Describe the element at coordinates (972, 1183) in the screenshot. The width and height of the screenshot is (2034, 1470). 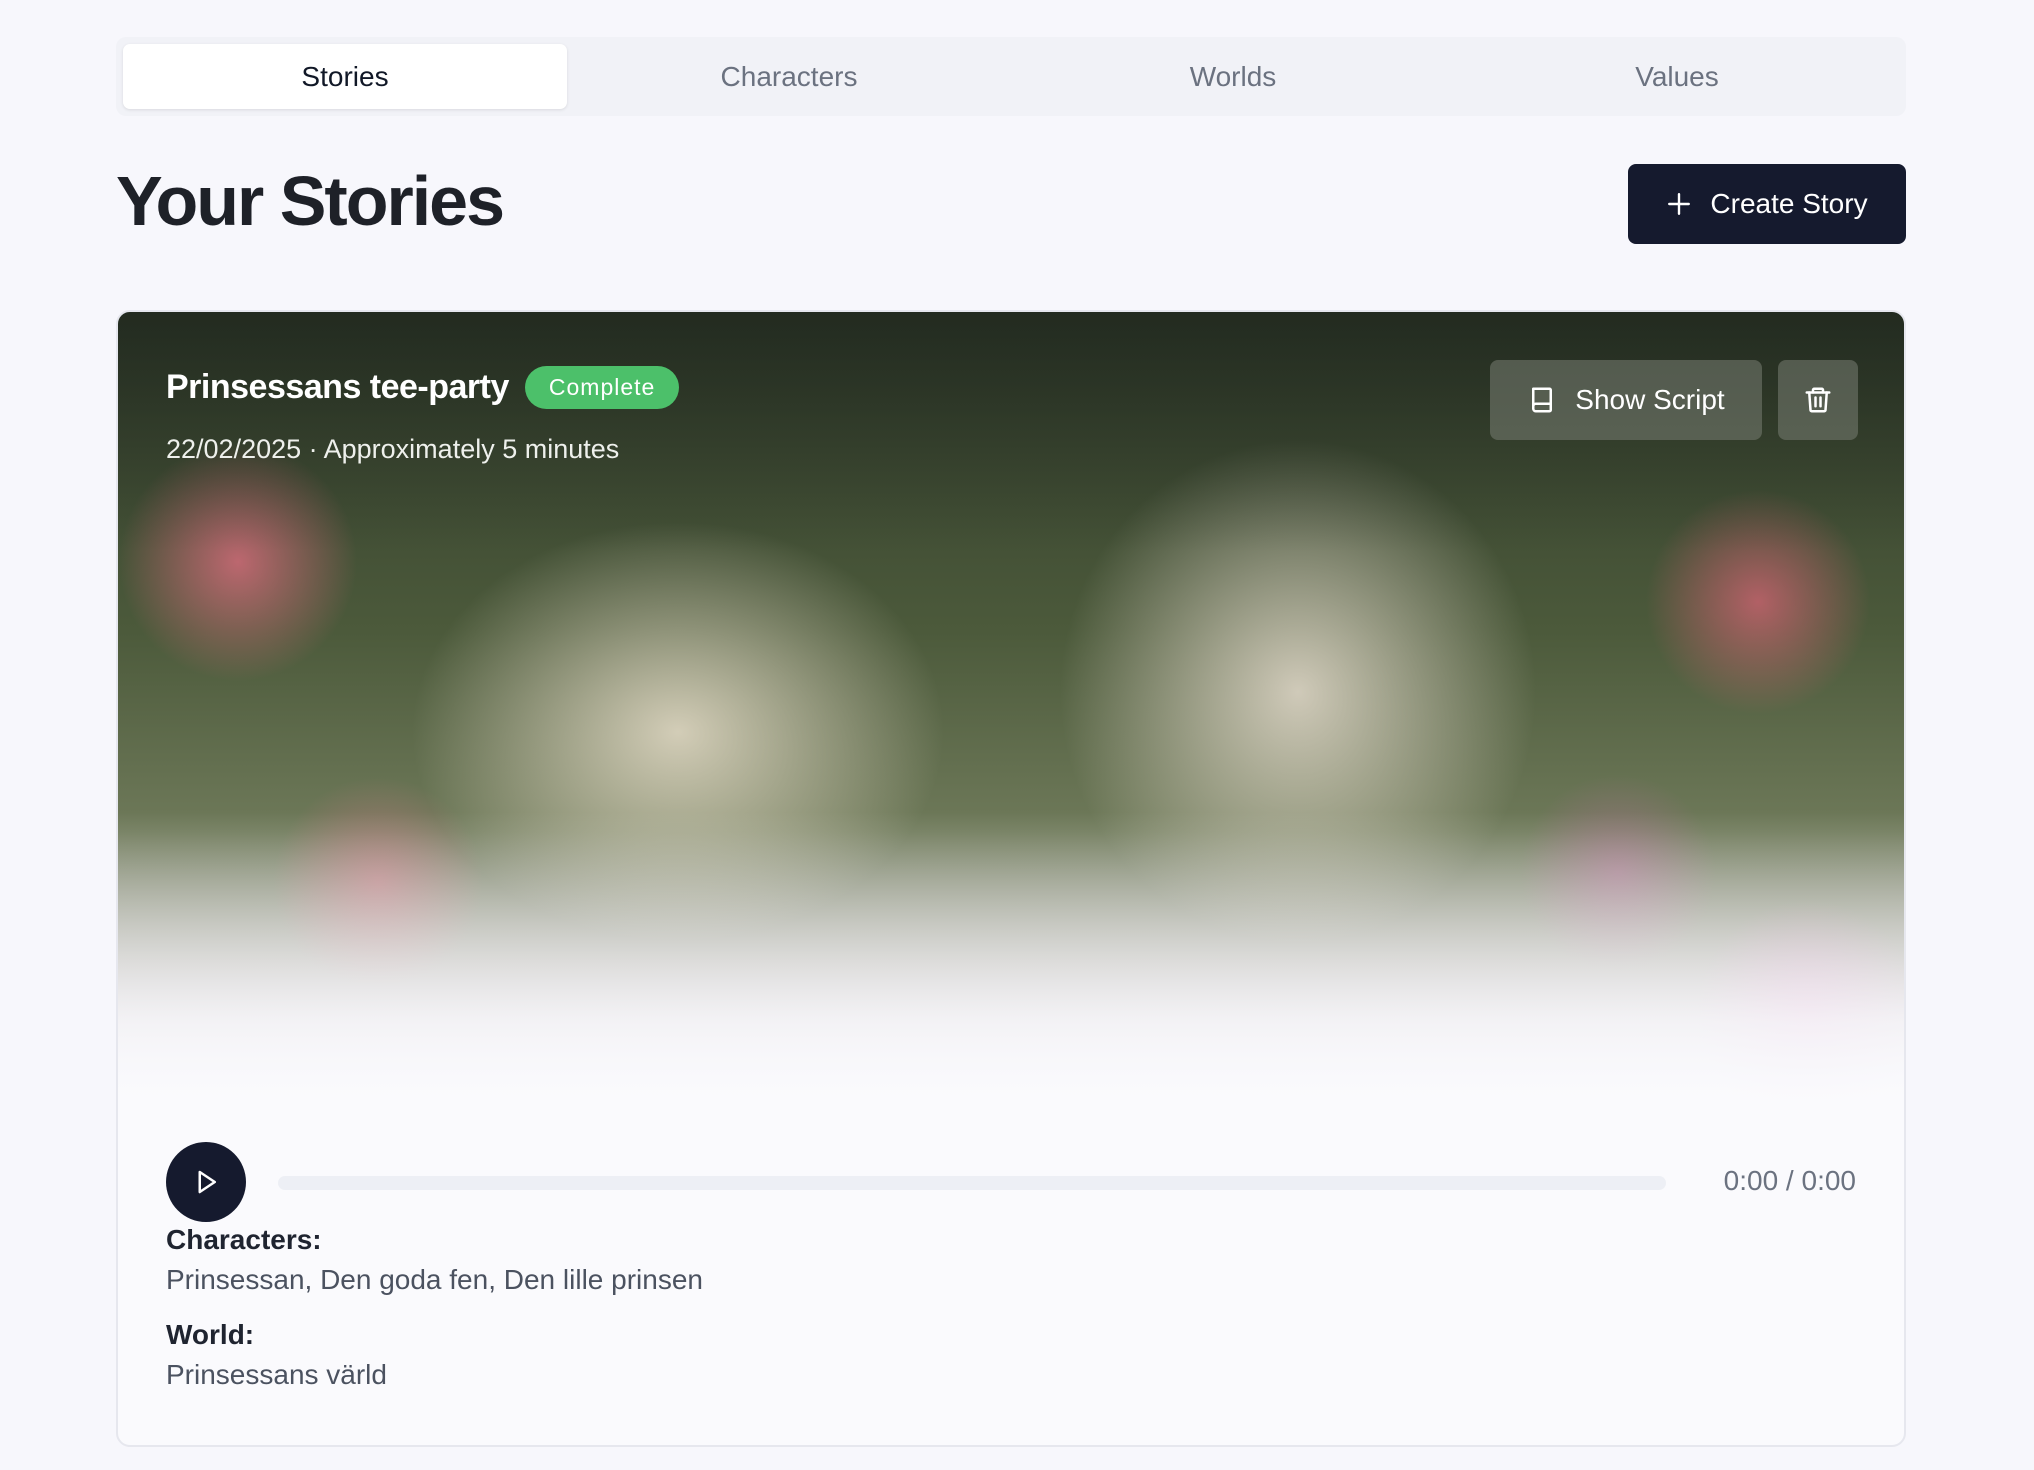
I see `audio-progress-bar` at that location.